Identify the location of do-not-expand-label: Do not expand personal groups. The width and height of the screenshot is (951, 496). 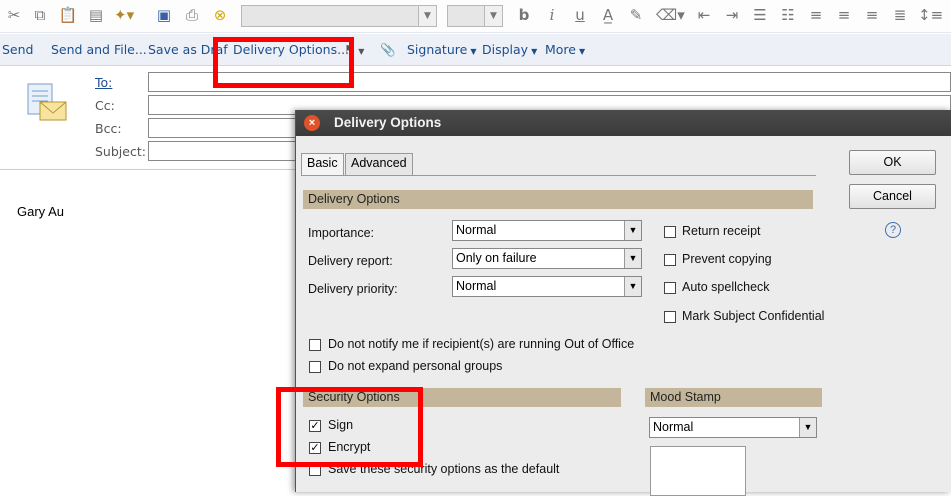
(415, 366).